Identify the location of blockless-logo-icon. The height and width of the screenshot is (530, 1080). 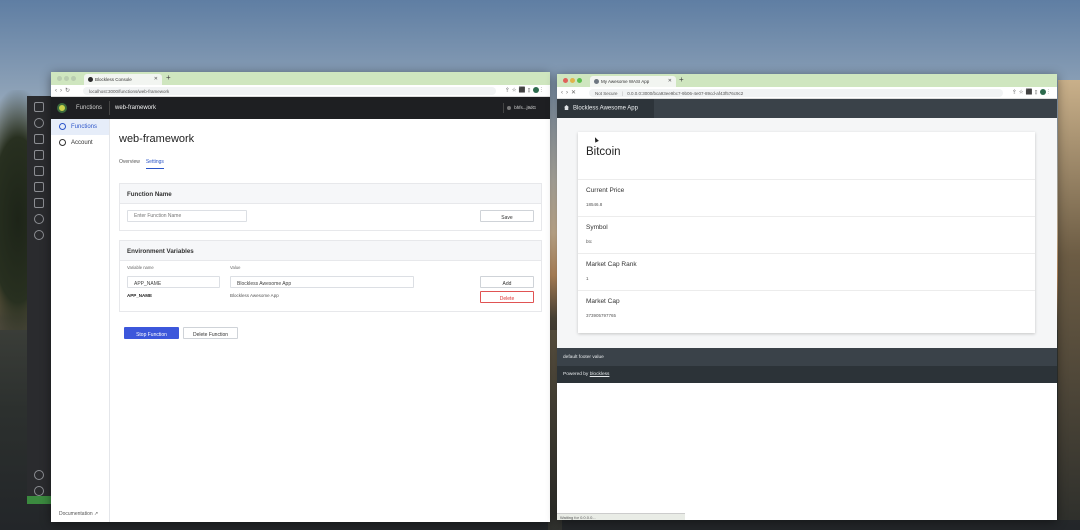
(62, 108).